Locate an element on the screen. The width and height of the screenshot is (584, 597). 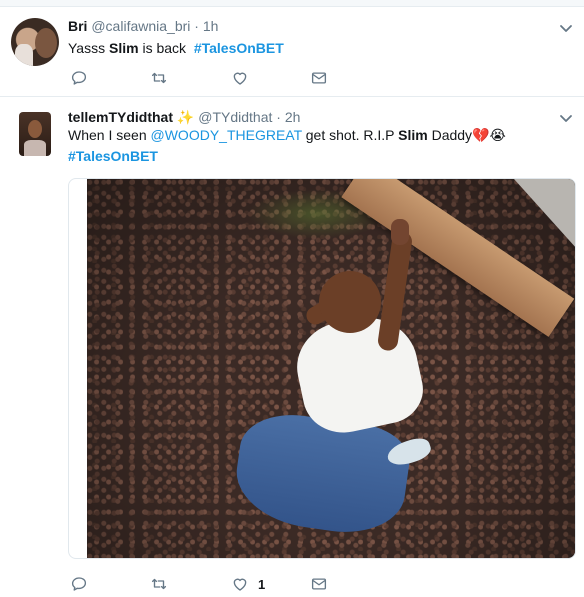
tweet-text-part: get shot. R.I.P is located at coordinates (350, 135).